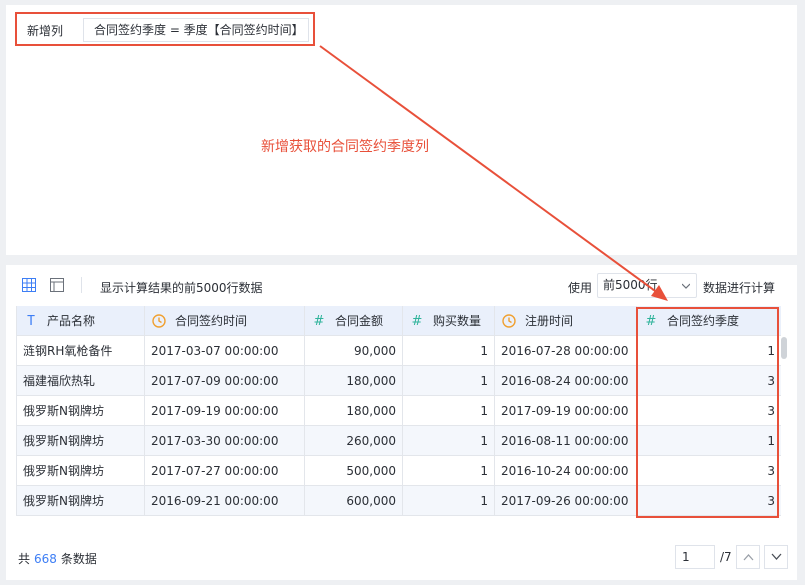  Describe the element at coordinates (225, 351) in the screenshot. I see `table-cell: 2017-03-07 00:00:00` at that location.